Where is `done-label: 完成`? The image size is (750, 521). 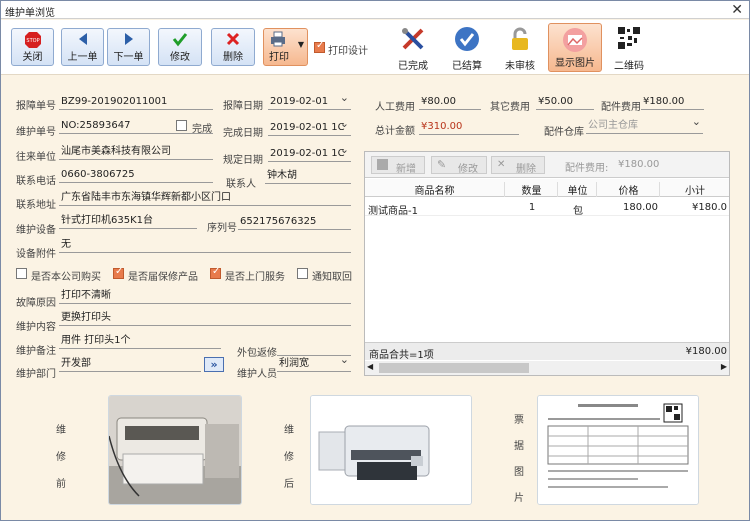 done-label: 完成 is located at coordinates (202, 129).